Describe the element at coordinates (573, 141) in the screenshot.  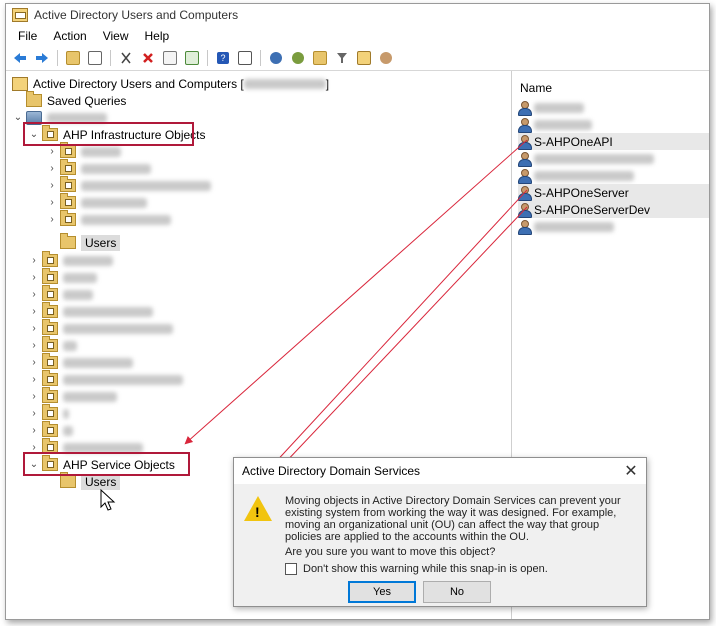
I see `user-name: S-AHPOneAPI` at that location.